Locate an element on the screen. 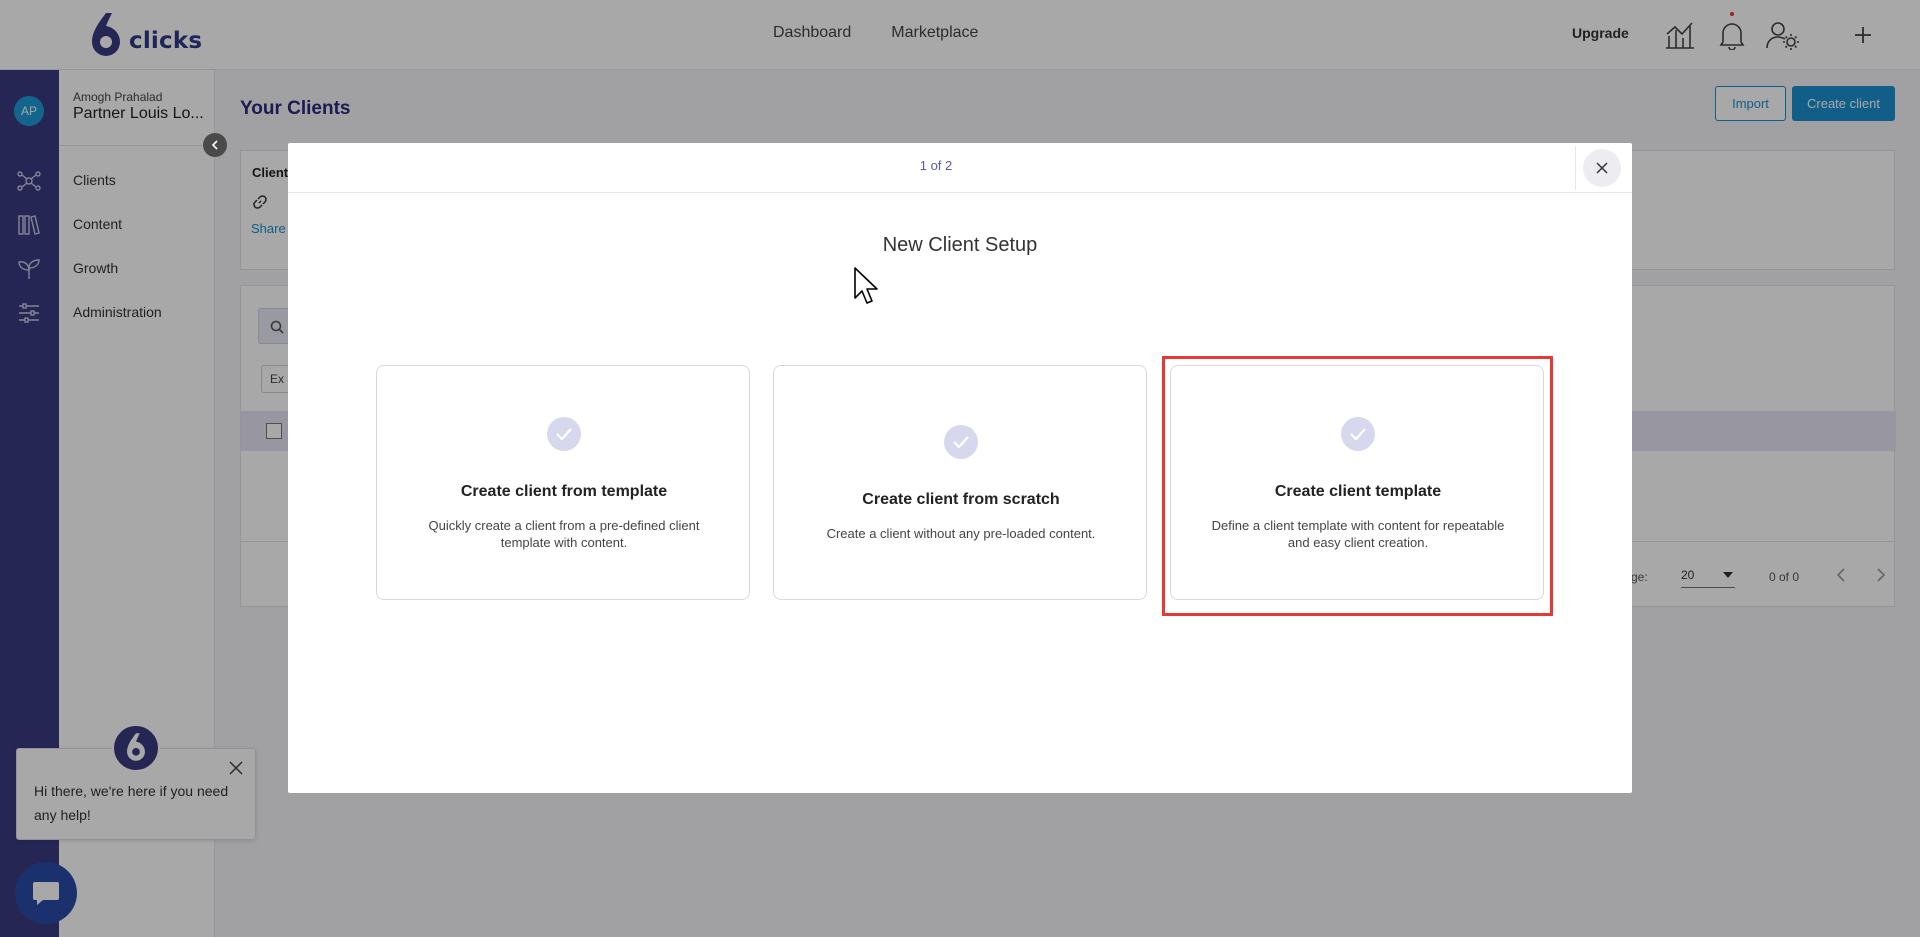 The width and height of the screenshot is (1920, 937). mouse-cursor-icon is located at coordinates (866, 285).